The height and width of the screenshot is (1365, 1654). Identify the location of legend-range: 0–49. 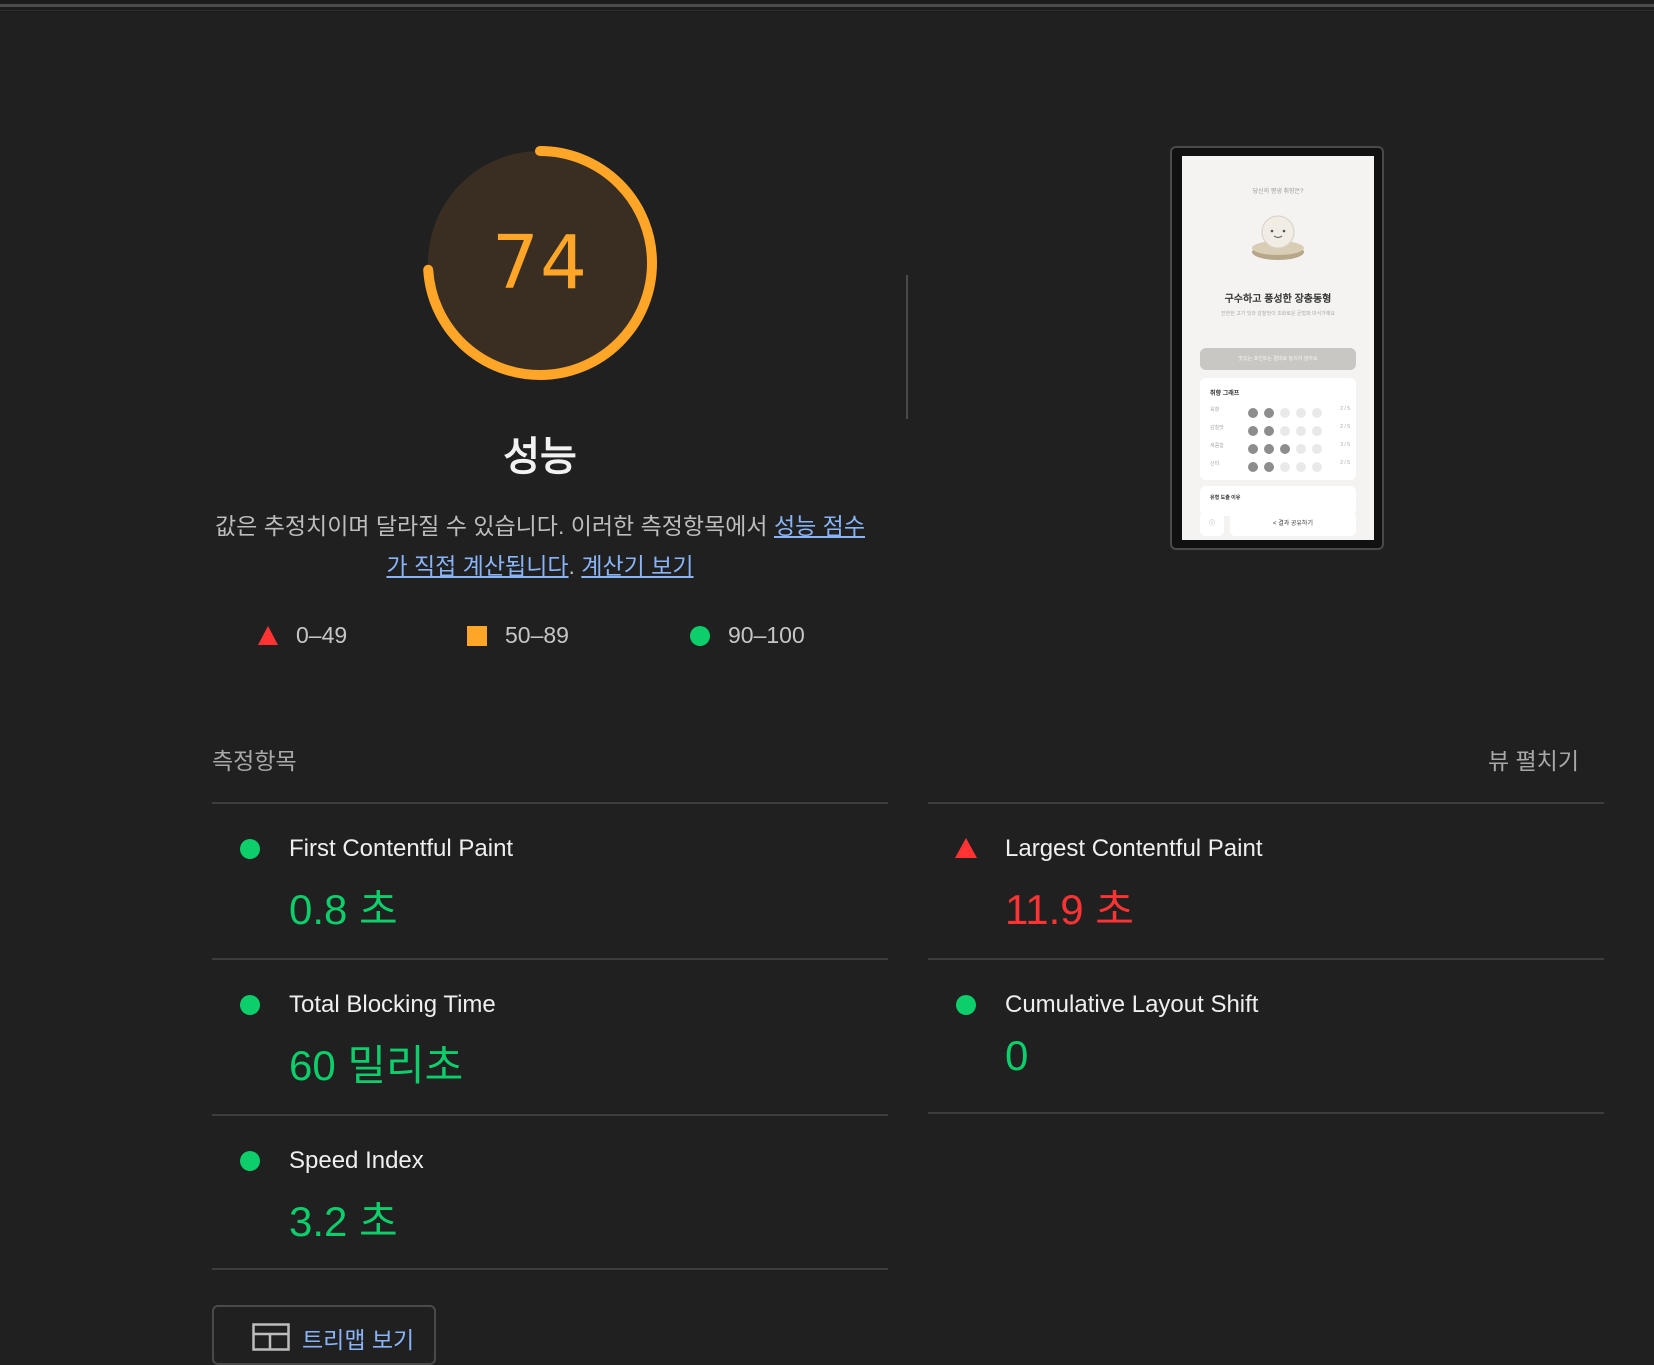
(322, 635).